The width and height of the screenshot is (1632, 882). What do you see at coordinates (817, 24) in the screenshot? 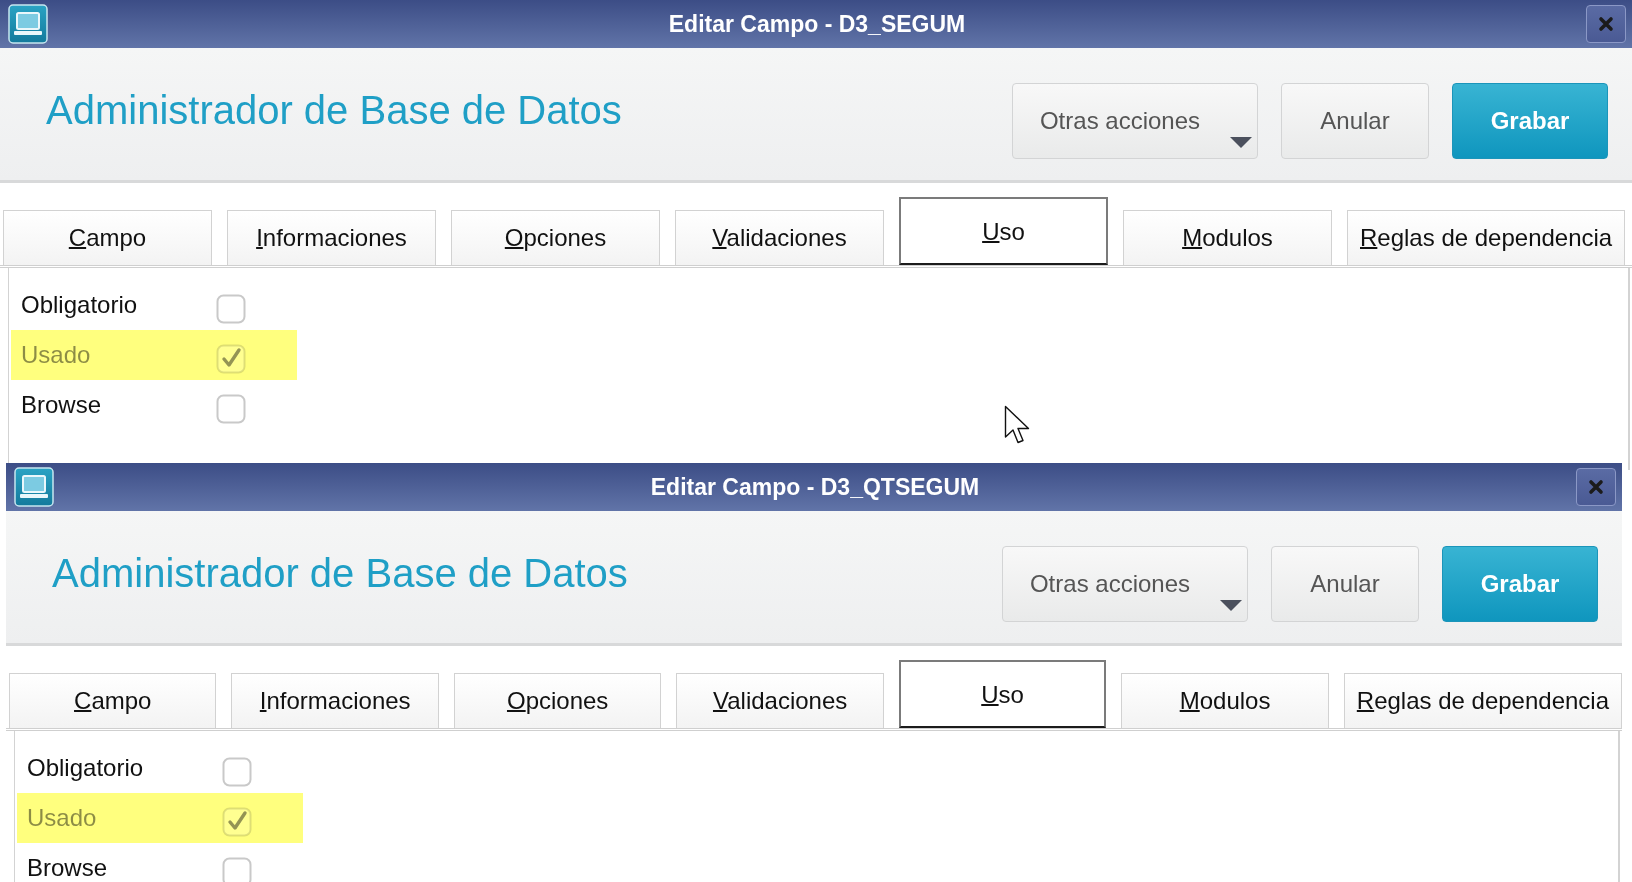
I see `window-title: Editar Campo - D3_SEGUM` at bounding box center [817, 24].